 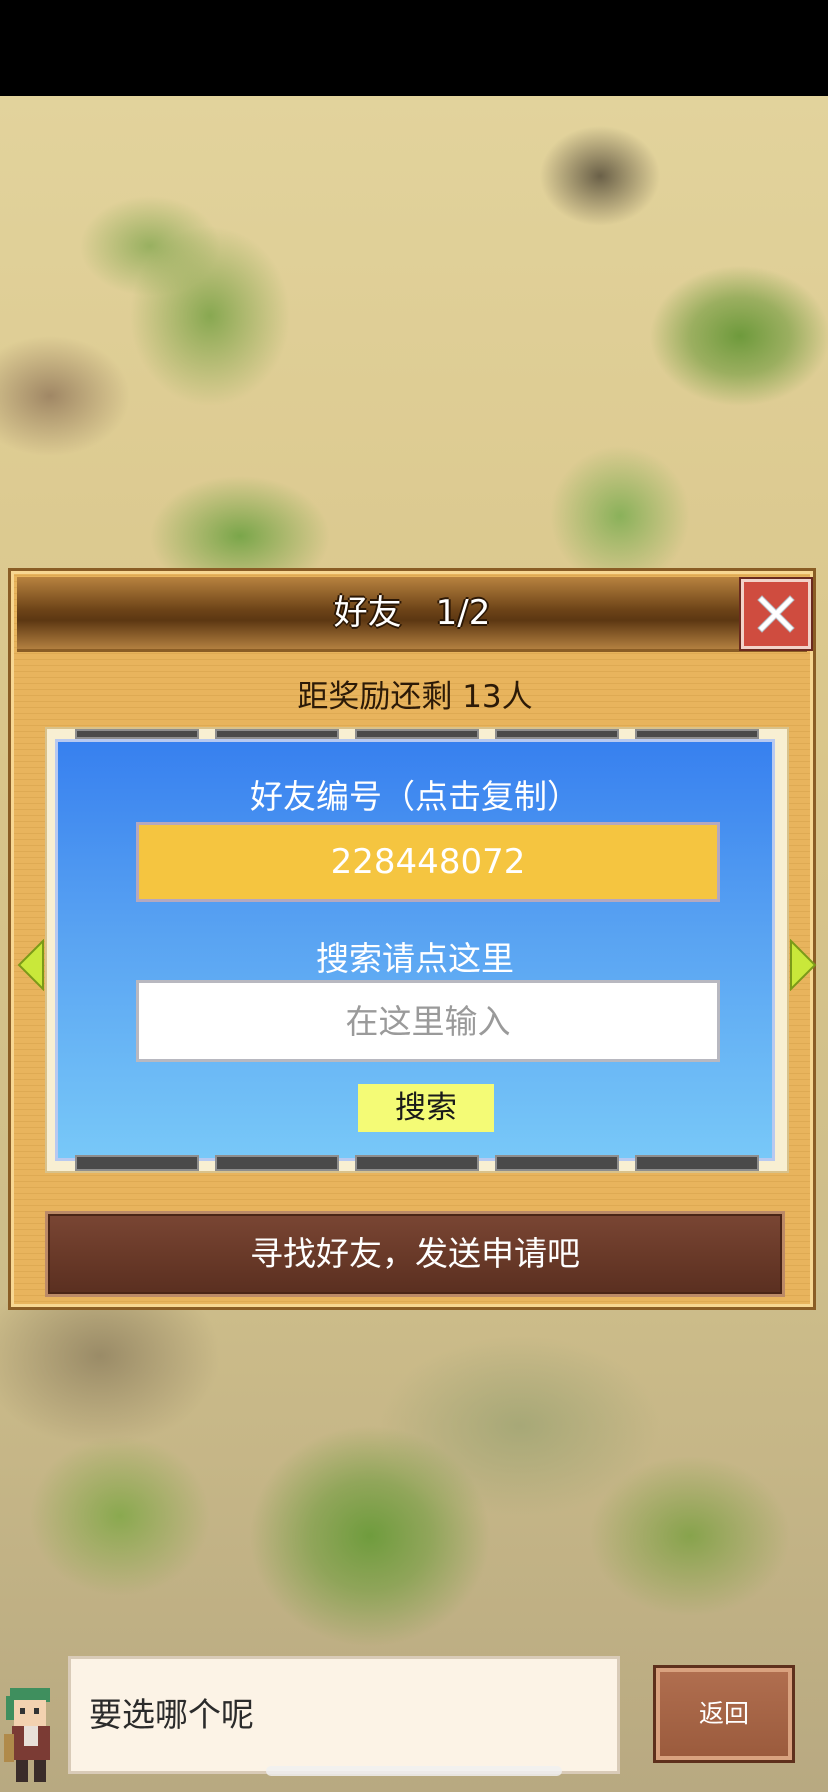 What do you see at coordinates (414, 48) in the screenshot?
I see `status-bar` at bounding box center [414, 48].